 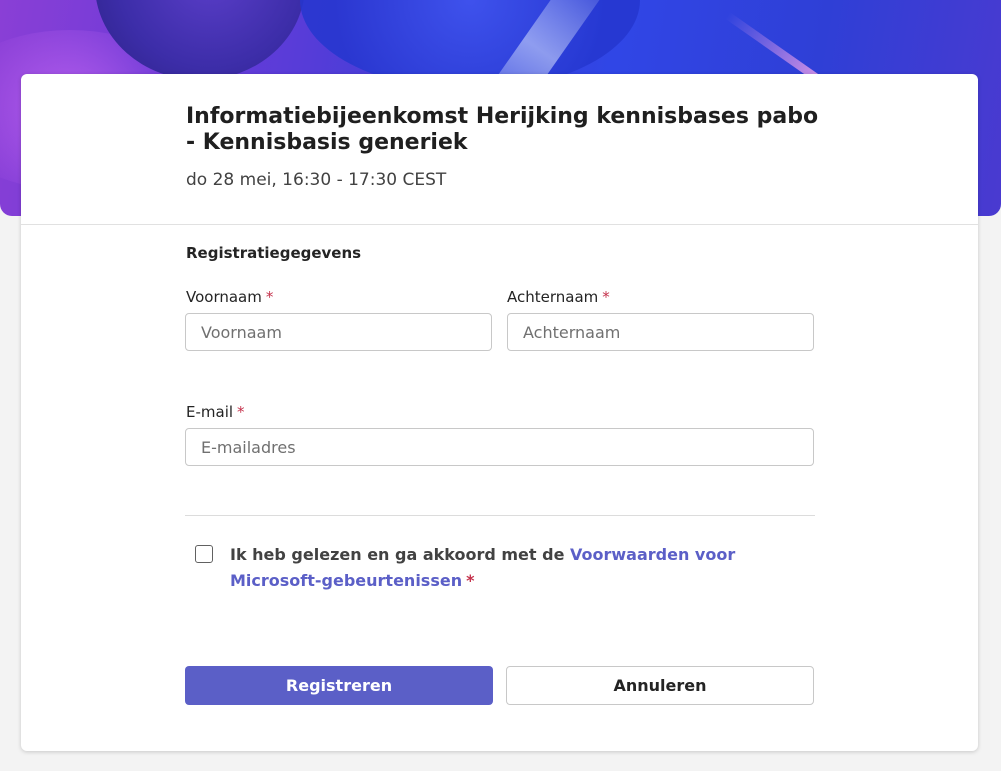 I want to click on email-input, so click(x=499, y=447).